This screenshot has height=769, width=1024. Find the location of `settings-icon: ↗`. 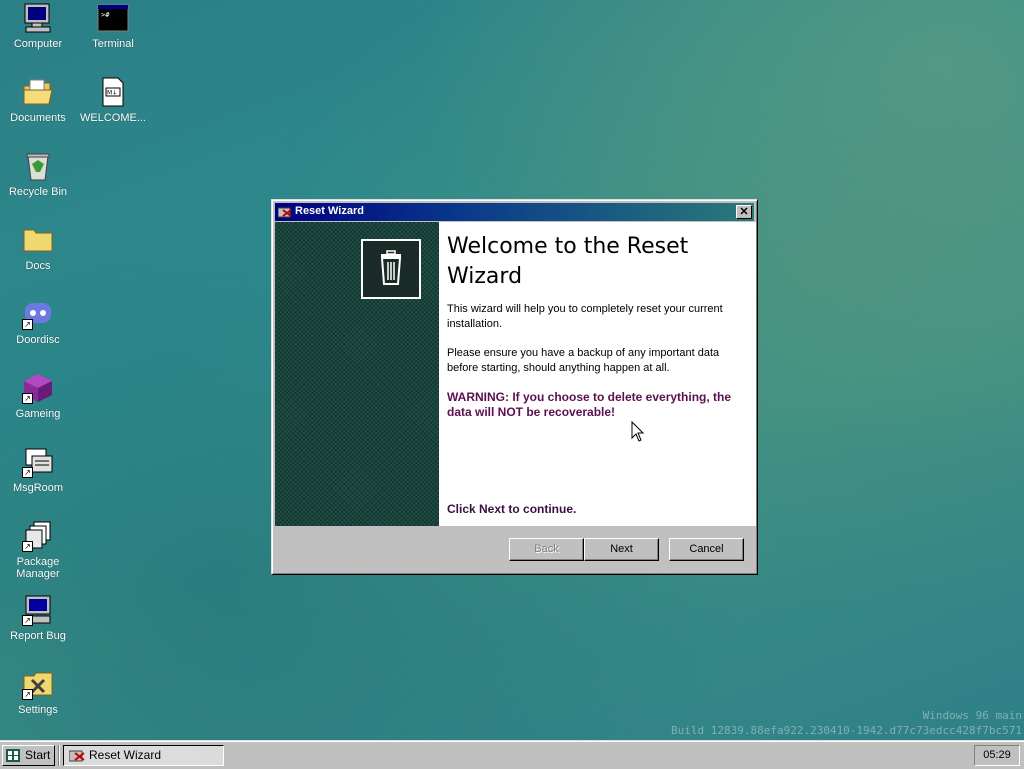

settings-icon: ↗ is located at coordinates (38, 684).